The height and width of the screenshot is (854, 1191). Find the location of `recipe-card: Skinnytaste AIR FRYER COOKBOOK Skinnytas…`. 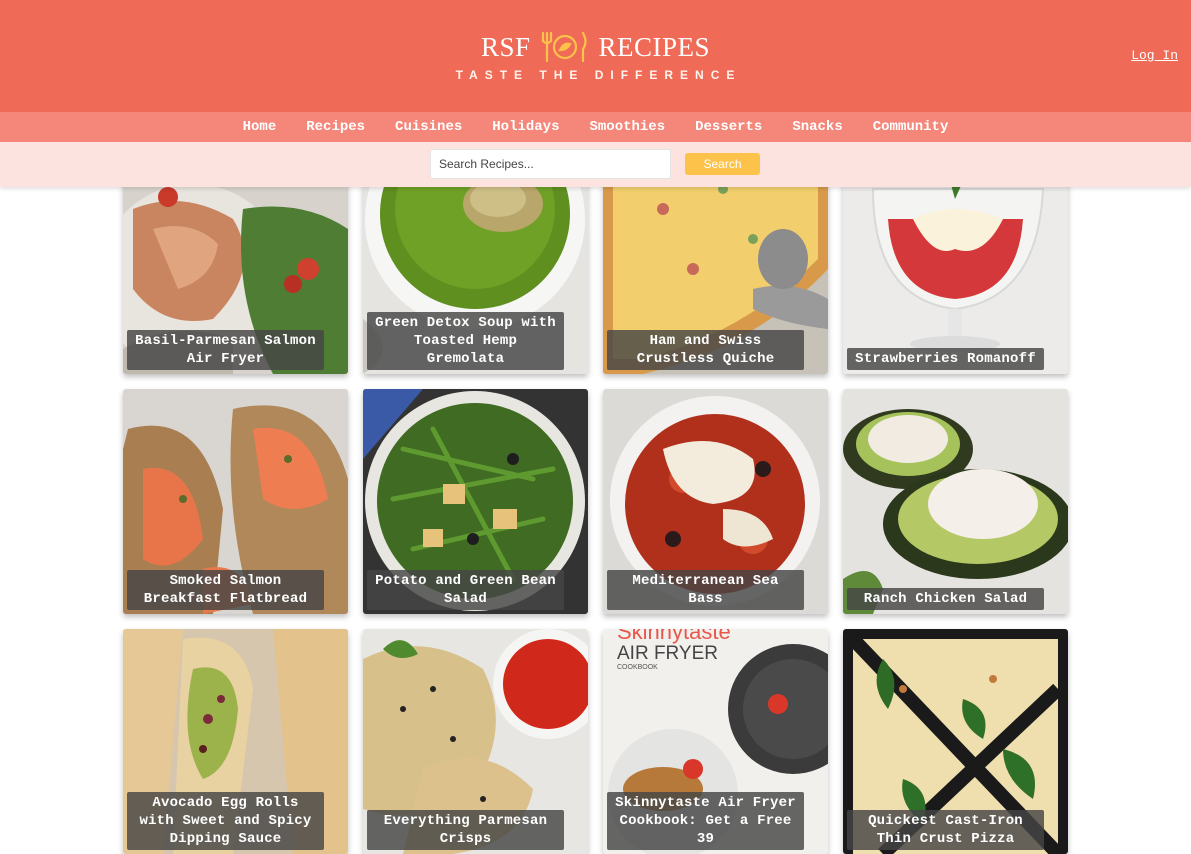

recipe-card: Skinnytaste AIR FRYER COOKBOOK Skinnytas… is located at coordinates (715, 741).